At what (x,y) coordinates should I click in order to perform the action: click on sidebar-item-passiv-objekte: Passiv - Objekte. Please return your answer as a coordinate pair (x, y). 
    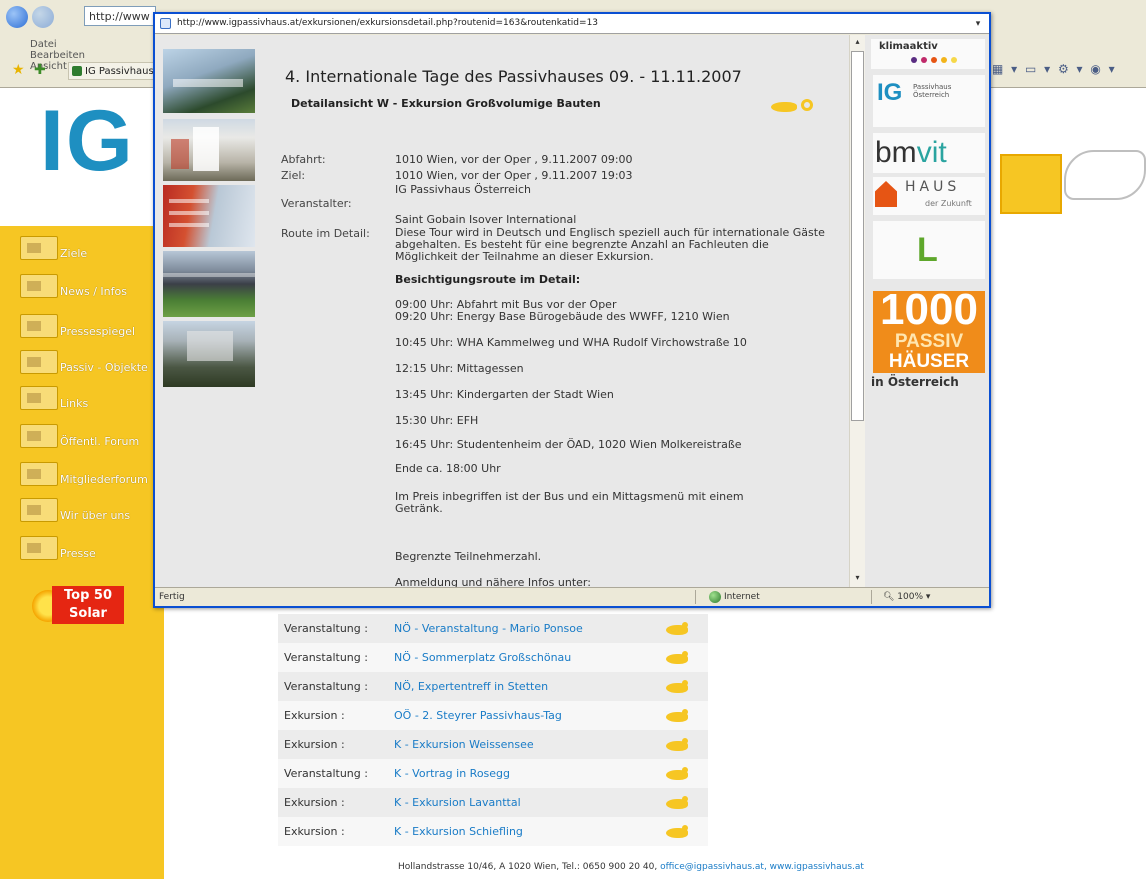
    Looking at the image, I should click on (84, 360).